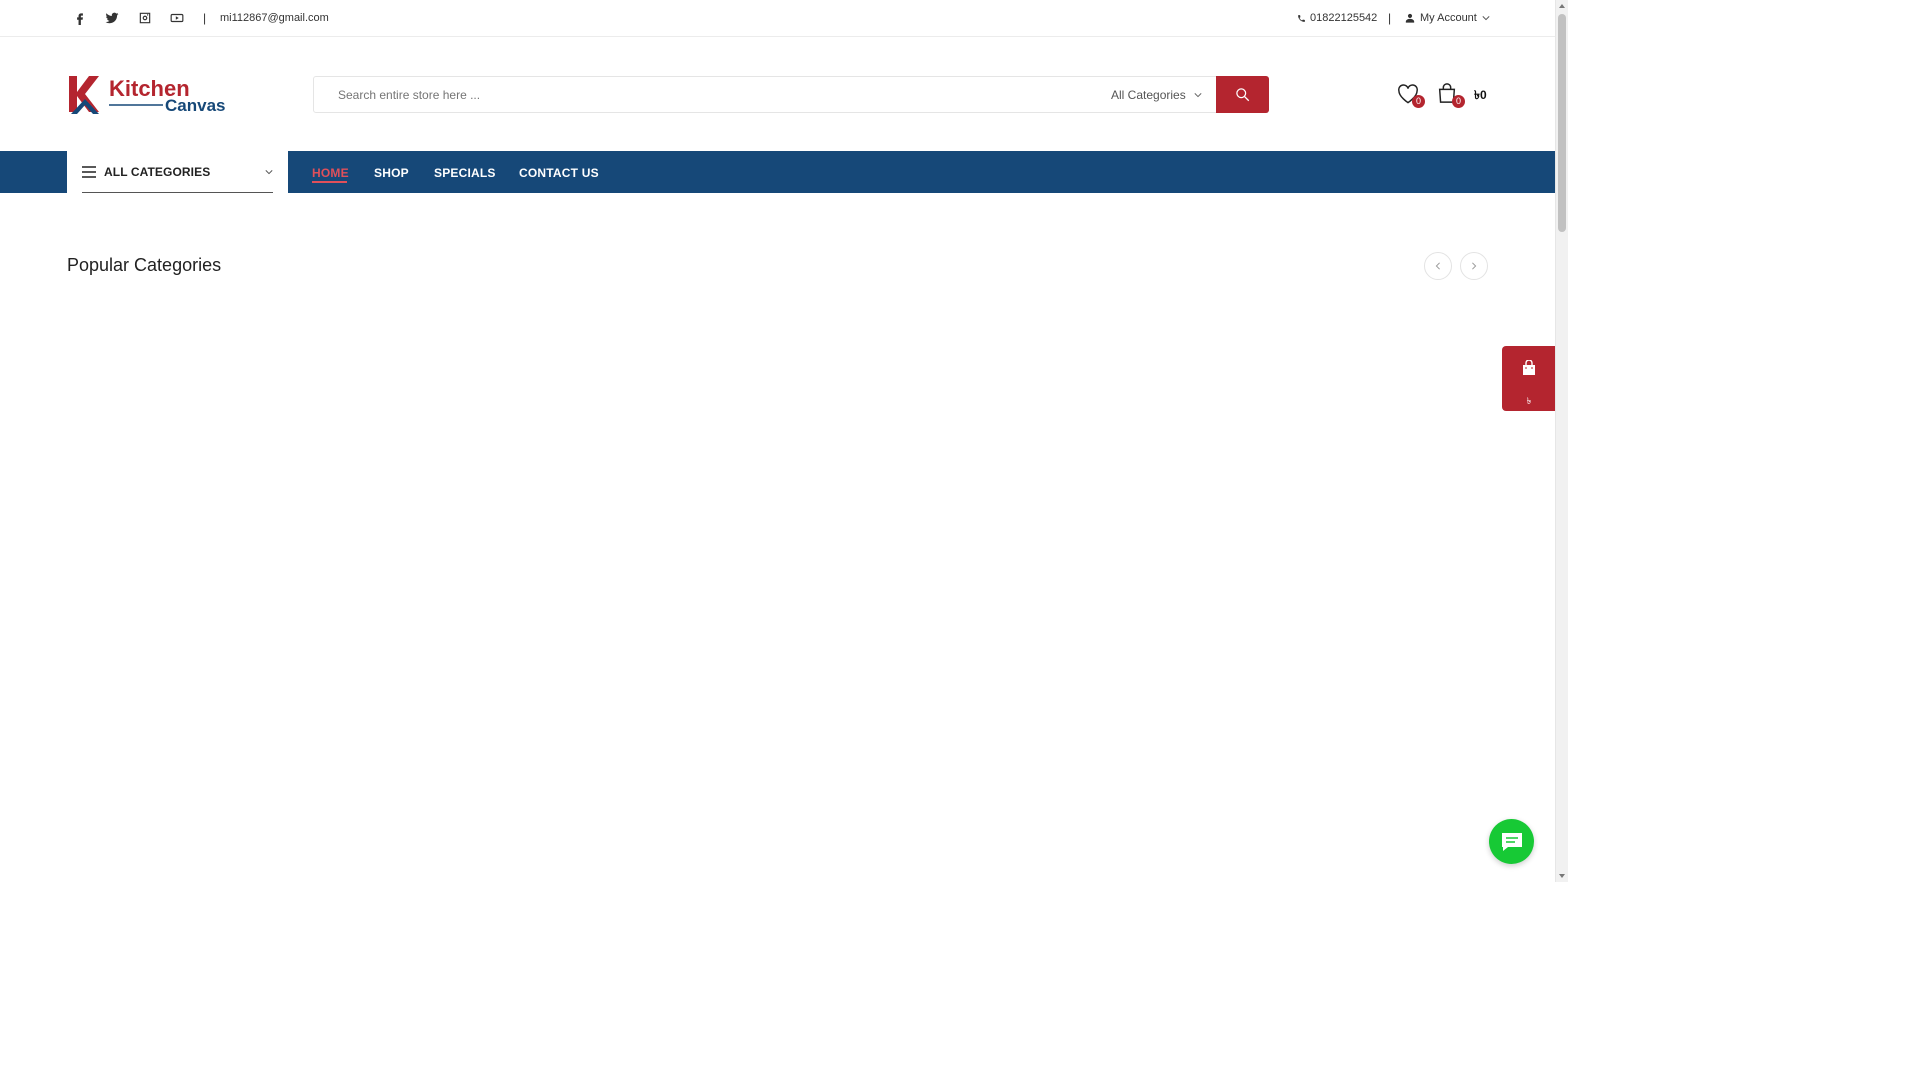 The image size is (1920, 1080). What do you see at coordinates (1561, 441) in the screenshot?
I see `page-scrollbar` at bounding box center [1561, 441].